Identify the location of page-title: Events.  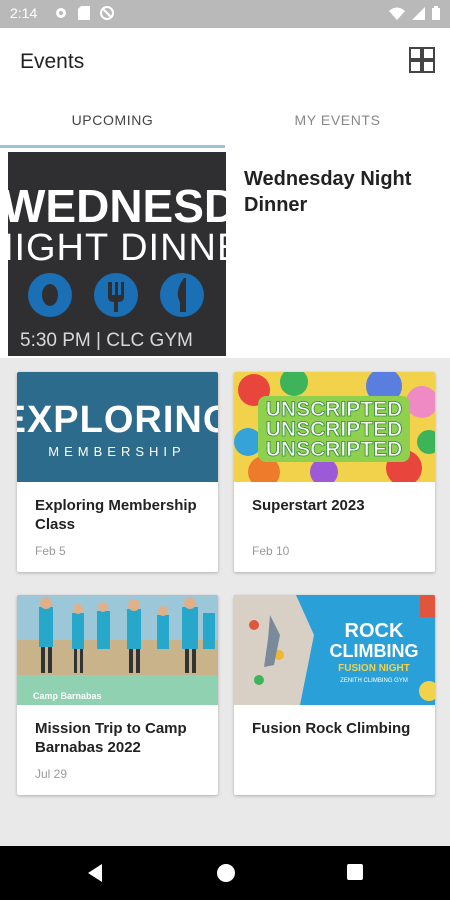
(52, 61).